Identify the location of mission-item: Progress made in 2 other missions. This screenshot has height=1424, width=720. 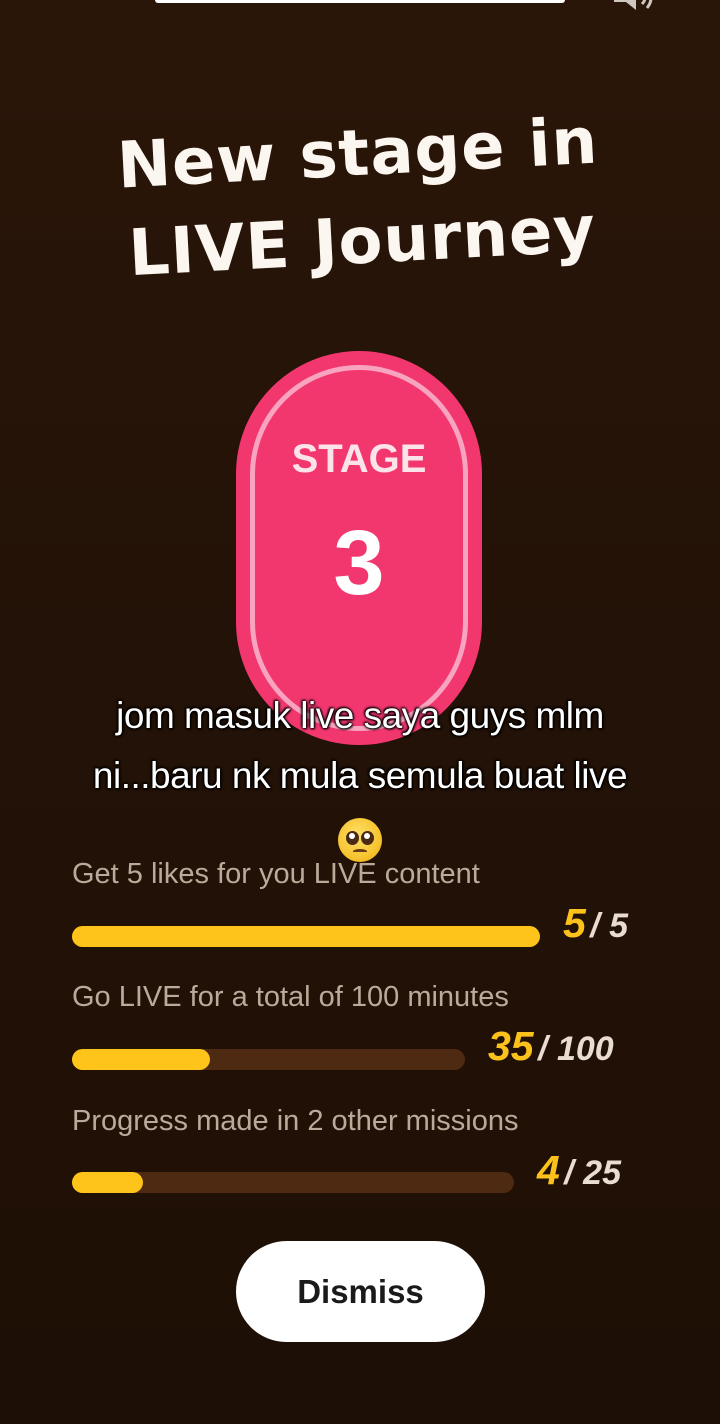
(372, 1121).